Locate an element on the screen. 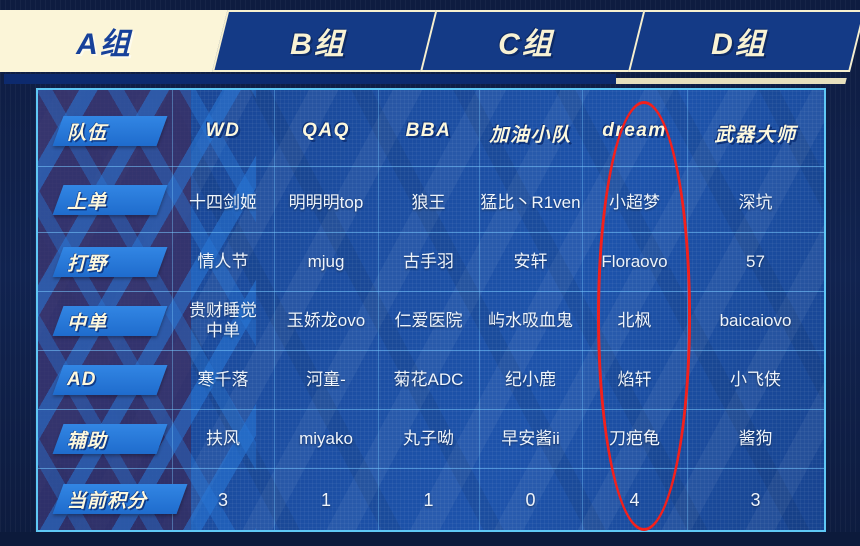  cell-support-wuqidashi: 酱狗 is located at coordinates (755, 438).